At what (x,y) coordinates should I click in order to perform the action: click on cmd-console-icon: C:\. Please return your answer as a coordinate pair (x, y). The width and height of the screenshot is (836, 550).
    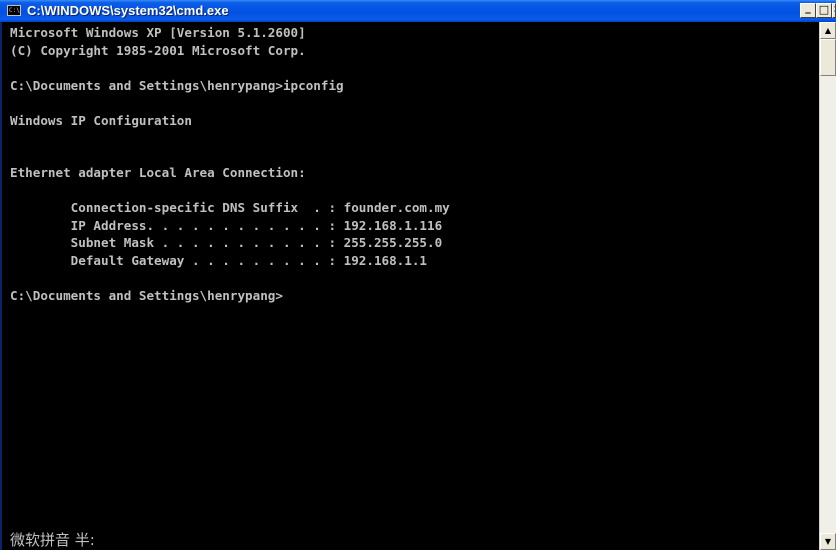
    Looking at the image, I should click on (14, 10).